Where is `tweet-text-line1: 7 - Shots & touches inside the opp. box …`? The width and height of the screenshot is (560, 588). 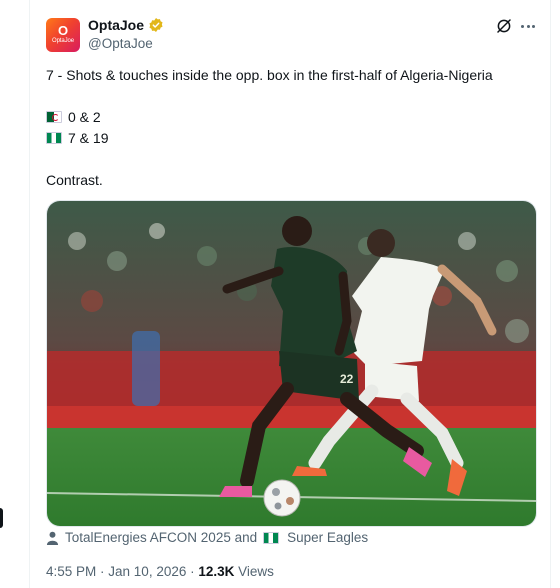
tweet-text-line1: 7 - Shots & touches inside the opp. box … is located at coordinates (269, 75).